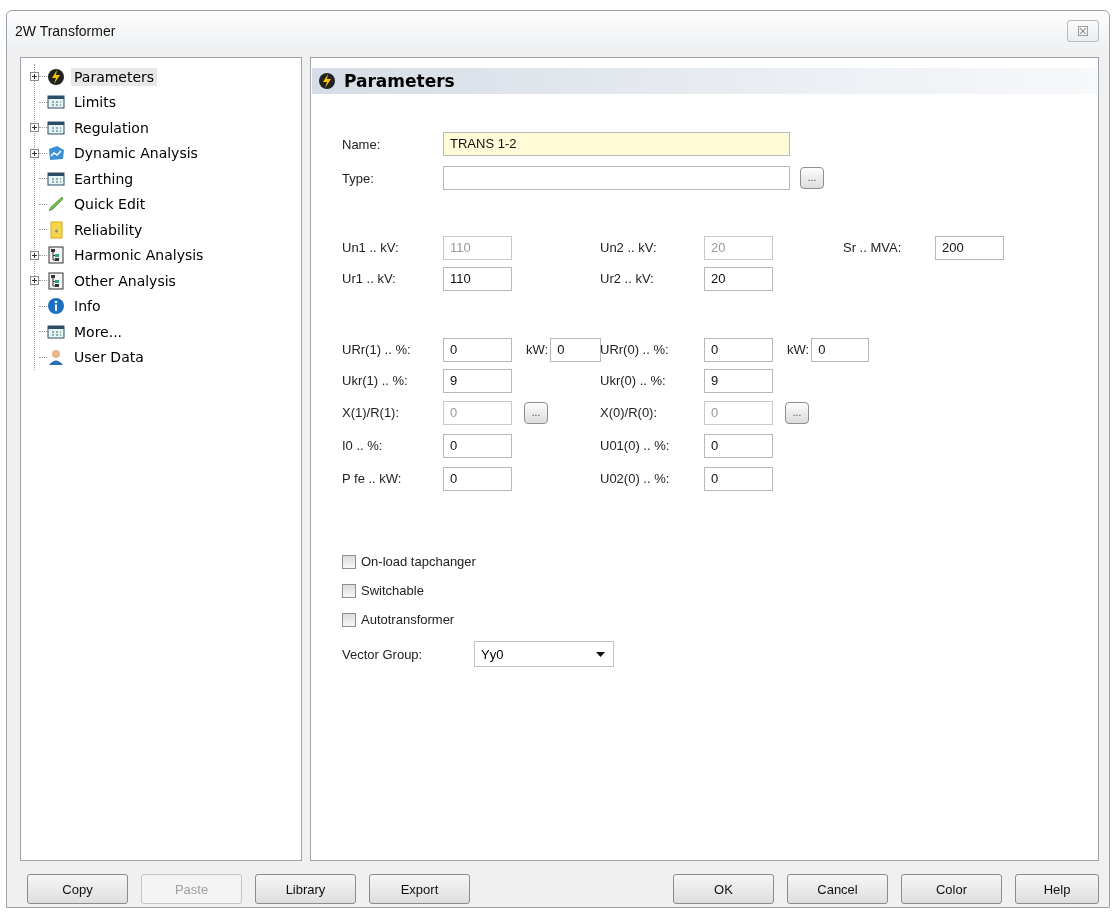  Describe the element at coordinates (110, 204) in the screenshot. I see `tree-item: Quick Edit` at that location.